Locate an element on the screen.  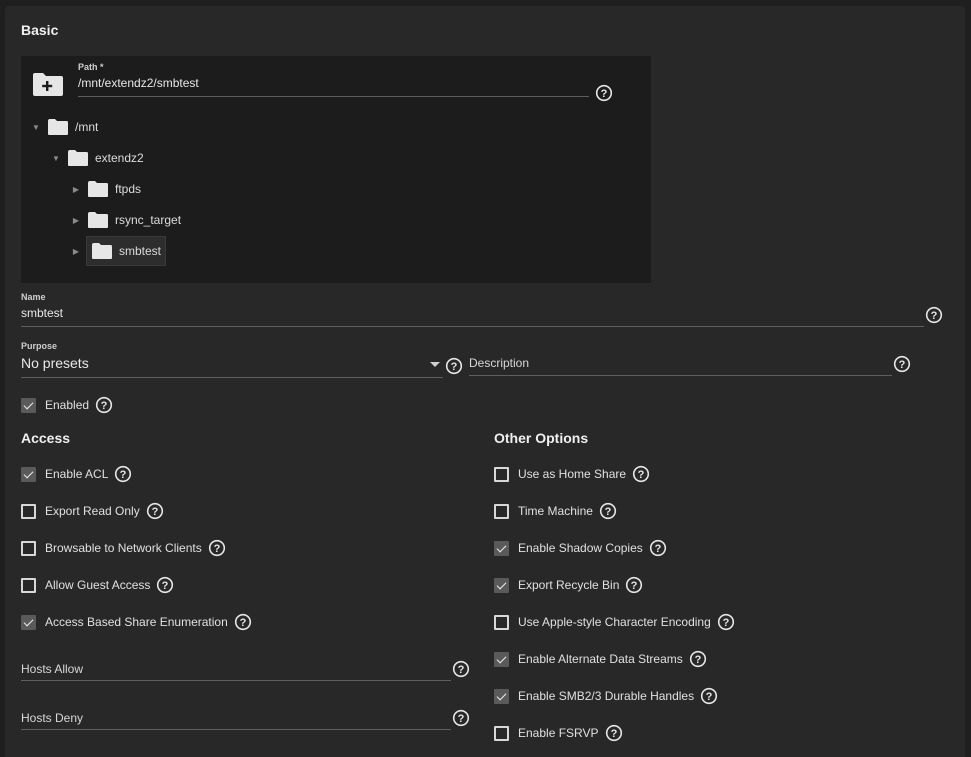
hosts-allow-input: Hosts Allow is located at coordinates (52, 669).